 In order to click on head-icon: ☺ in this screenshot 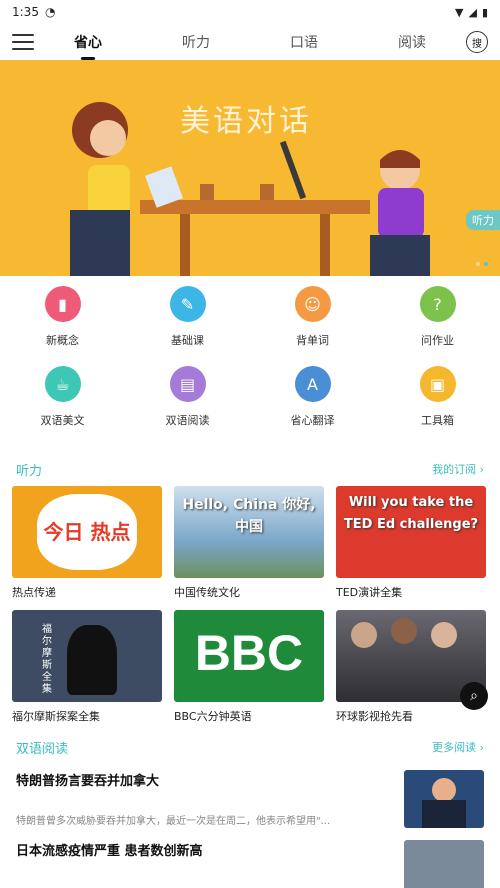, I will do `click(312, 304)`.